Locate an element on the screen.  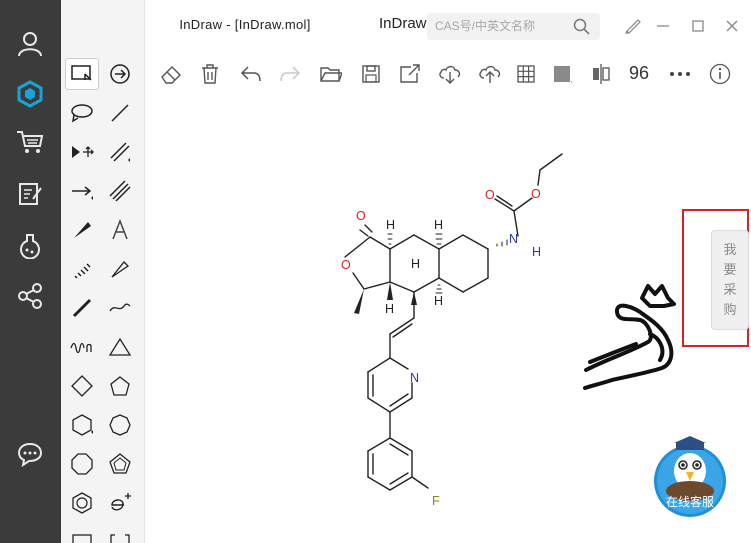
purchase-tab-char: 购 is located at coordinates (730, 309).